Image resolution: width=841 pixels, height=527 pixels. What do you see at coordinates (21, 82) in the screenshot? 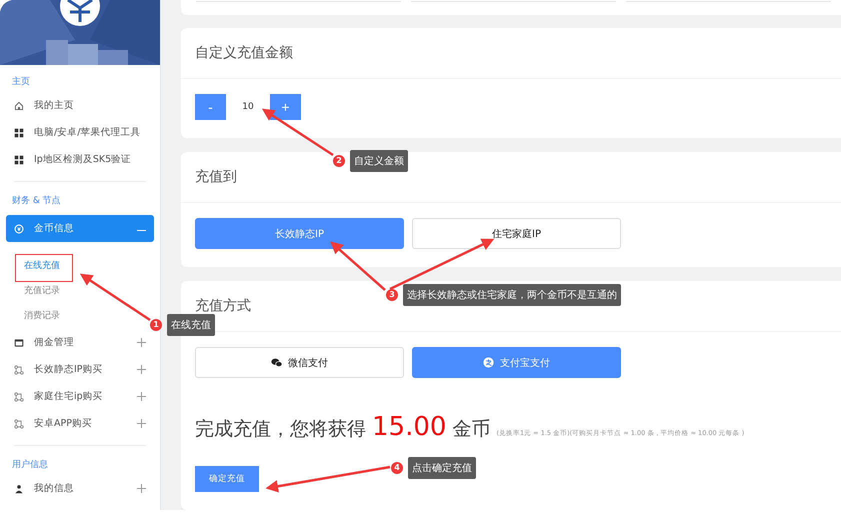
I see `section-heading: 主页` at bounding box center [21, 82].